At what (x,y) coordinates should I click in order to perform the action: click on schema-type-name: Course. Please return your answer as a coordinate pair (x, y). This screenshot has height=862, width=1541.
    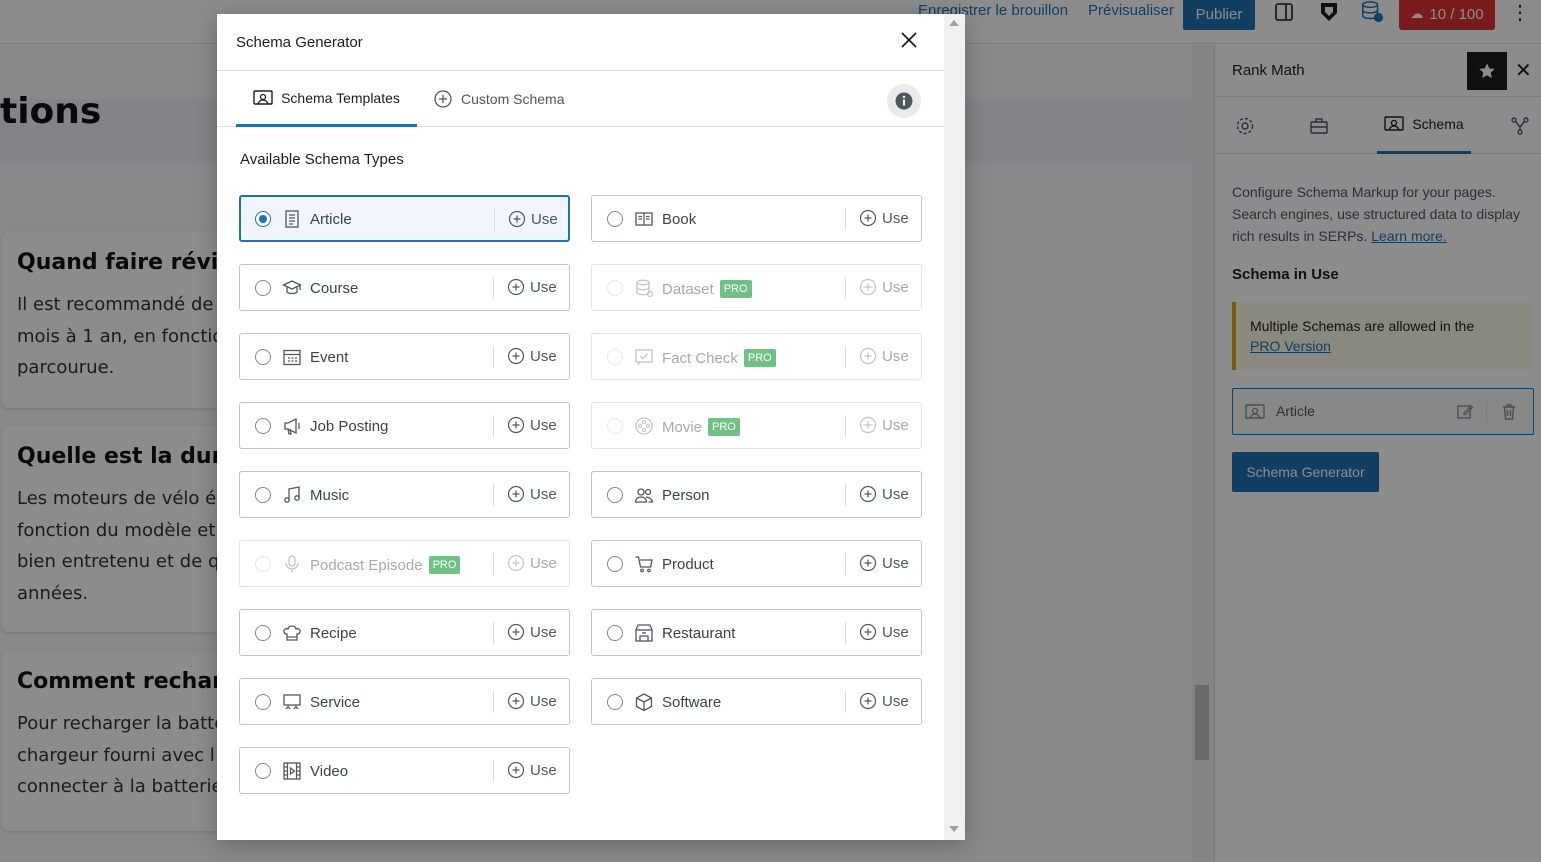
    Looking at the image, I should click on (334, 288).